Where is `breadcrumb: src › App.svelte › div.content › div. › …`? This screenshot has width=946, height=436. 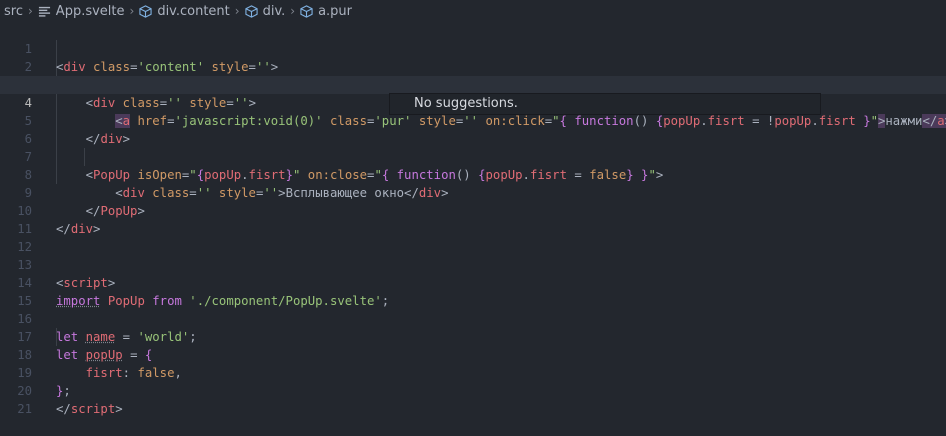 breadcrumb: src › App.svelte › div.content › div. › … is located at coordinates (473, 11).